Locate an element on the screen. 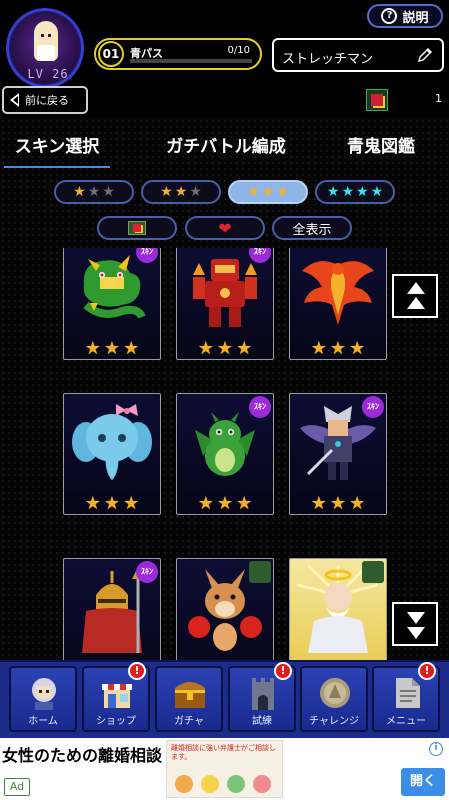 The width and height of the screenshot is (449, 800). nav-trial-alert: ! is located at coordinates (283, 671).